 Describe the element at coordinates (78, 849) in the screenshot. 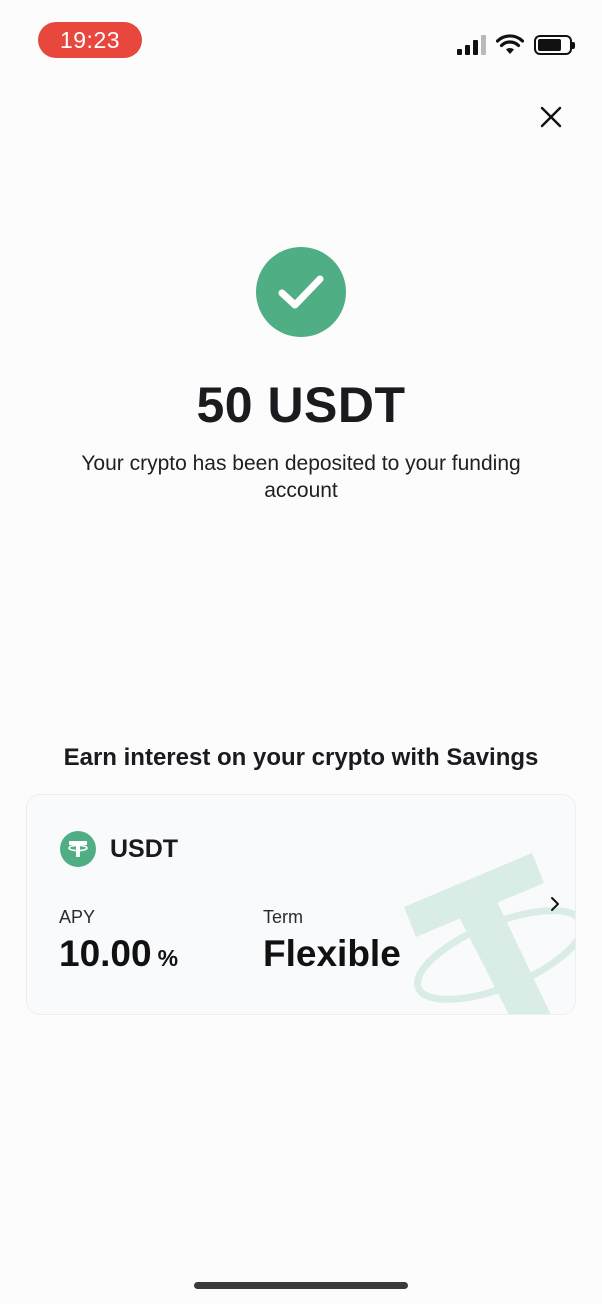

I see `tether-icon` at that location.